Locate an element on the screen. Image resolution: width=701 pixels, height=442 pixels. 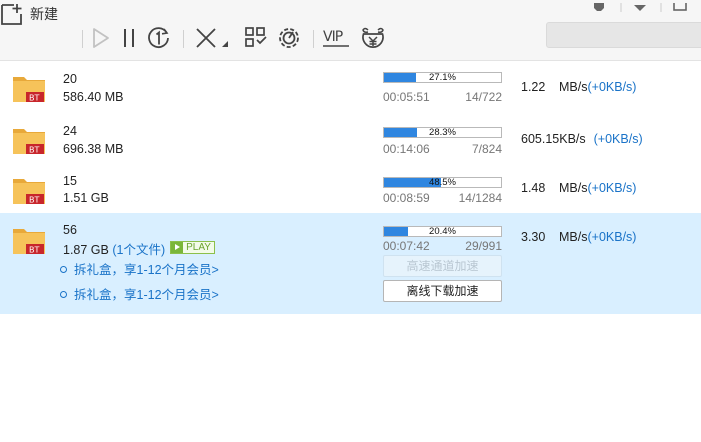
task-size: 586.40 MB is located at coordinates (93, 97).